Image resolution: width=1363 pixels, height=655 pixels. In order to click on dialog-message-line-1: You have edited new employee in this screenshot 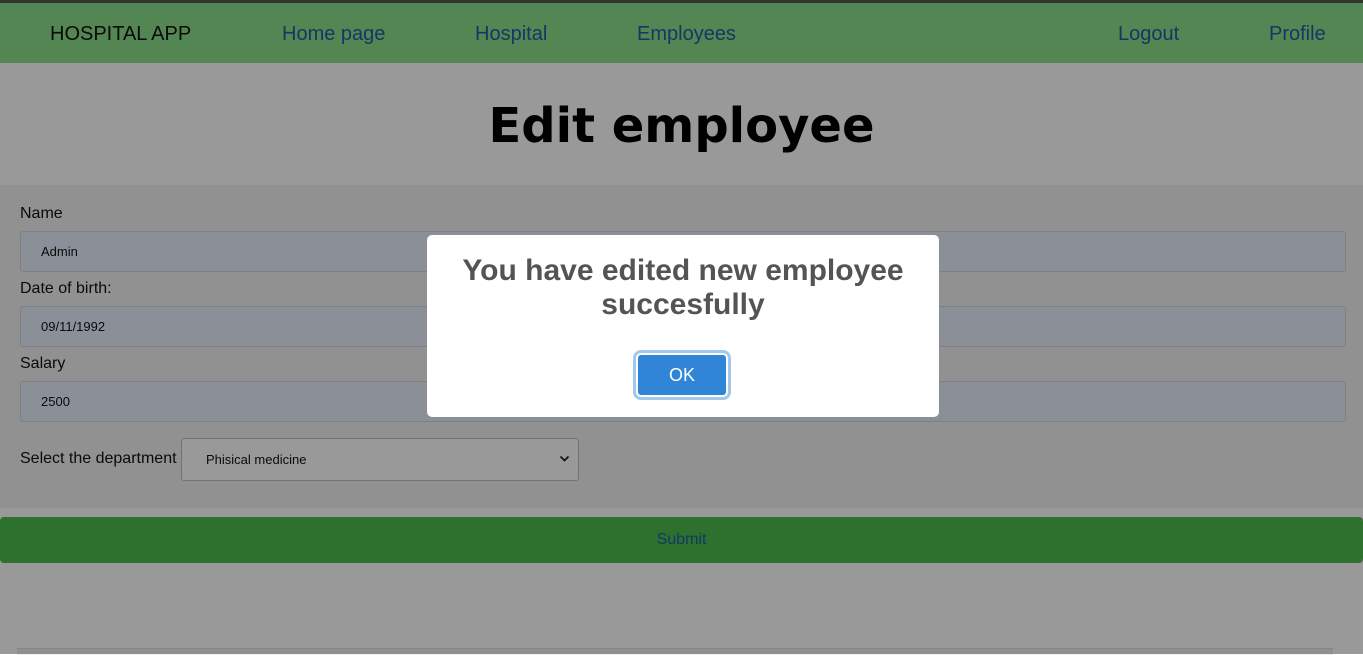, I will do `click(683, 270)`.